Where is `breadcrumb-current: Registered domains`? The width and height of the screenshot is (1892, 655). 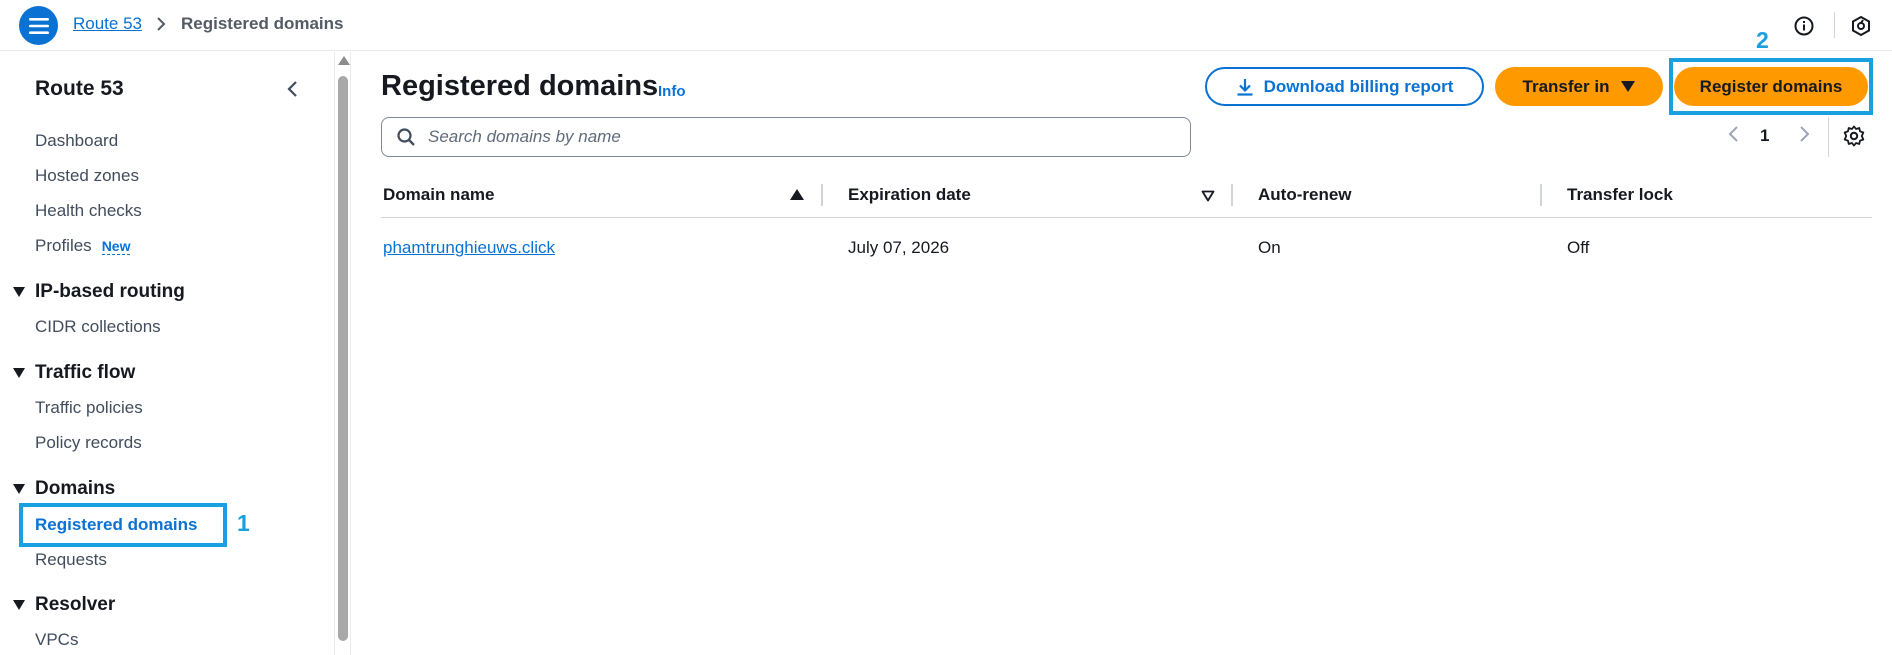
breadcrumb-current: Registered domains is located at coordinates (262, 23).